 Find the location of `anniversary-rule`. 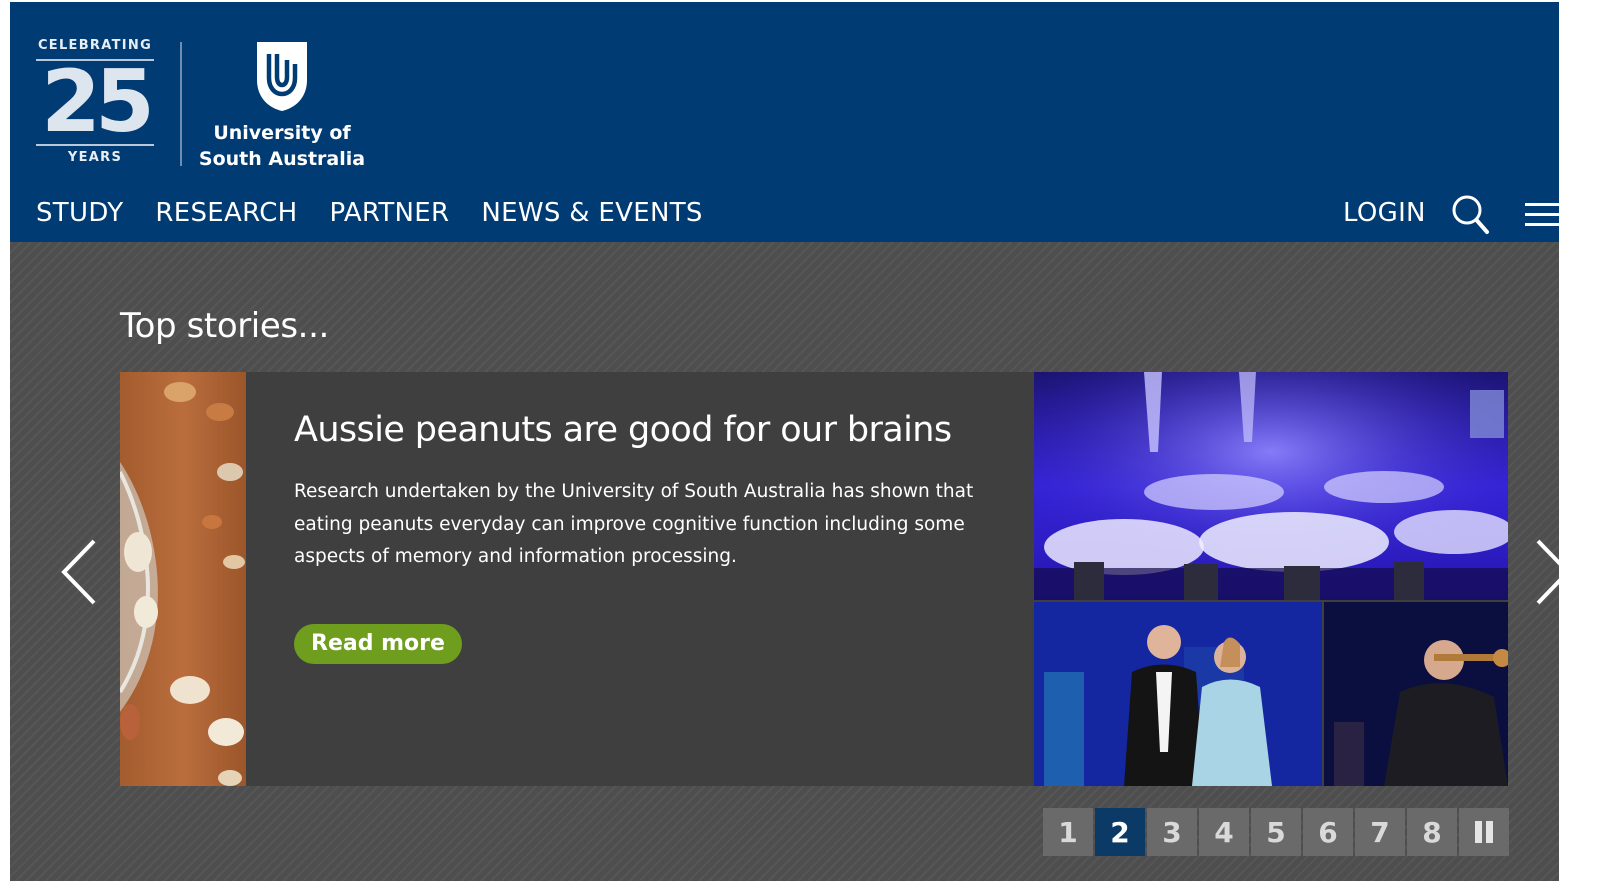

anniversary-rule is located at coordinates (95, 145).